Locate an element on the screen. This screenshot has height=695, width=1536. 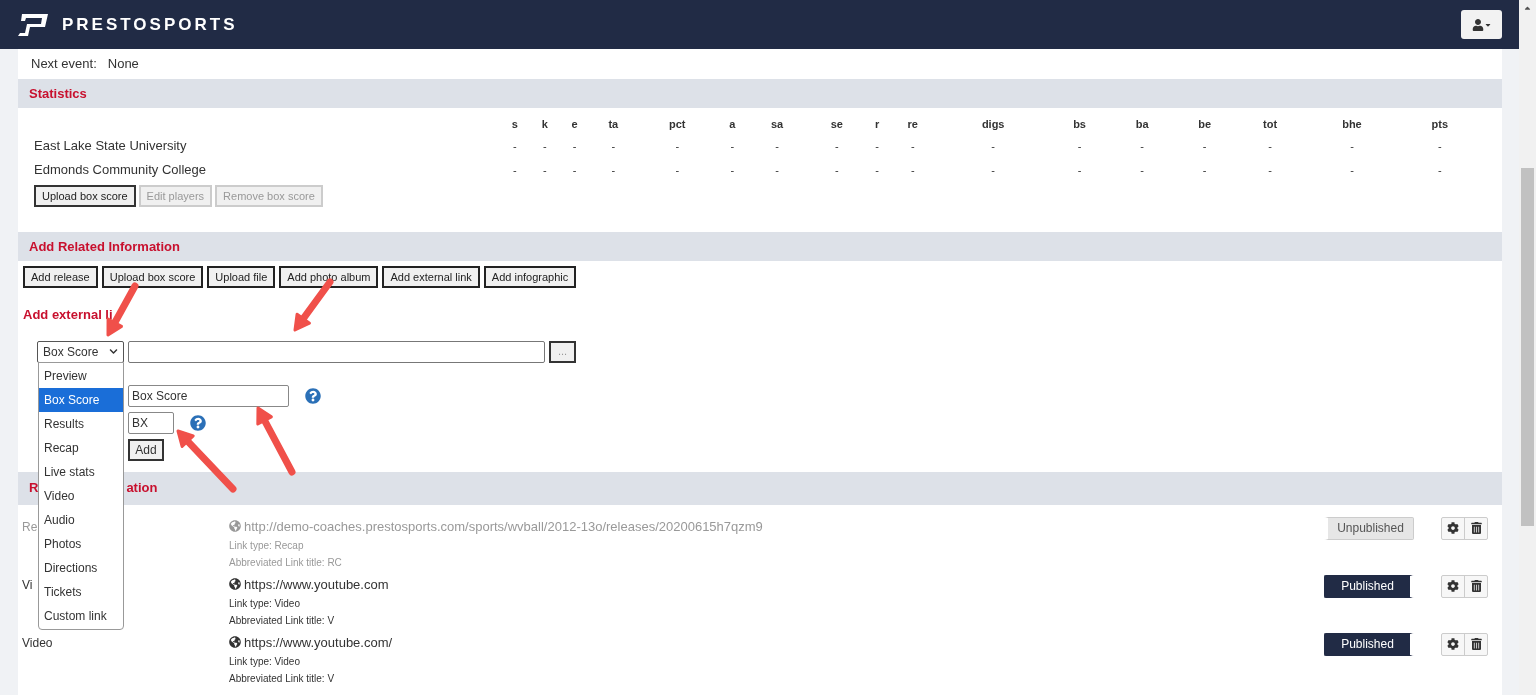
scroll-thumb is located at coordinates (1527, 347).